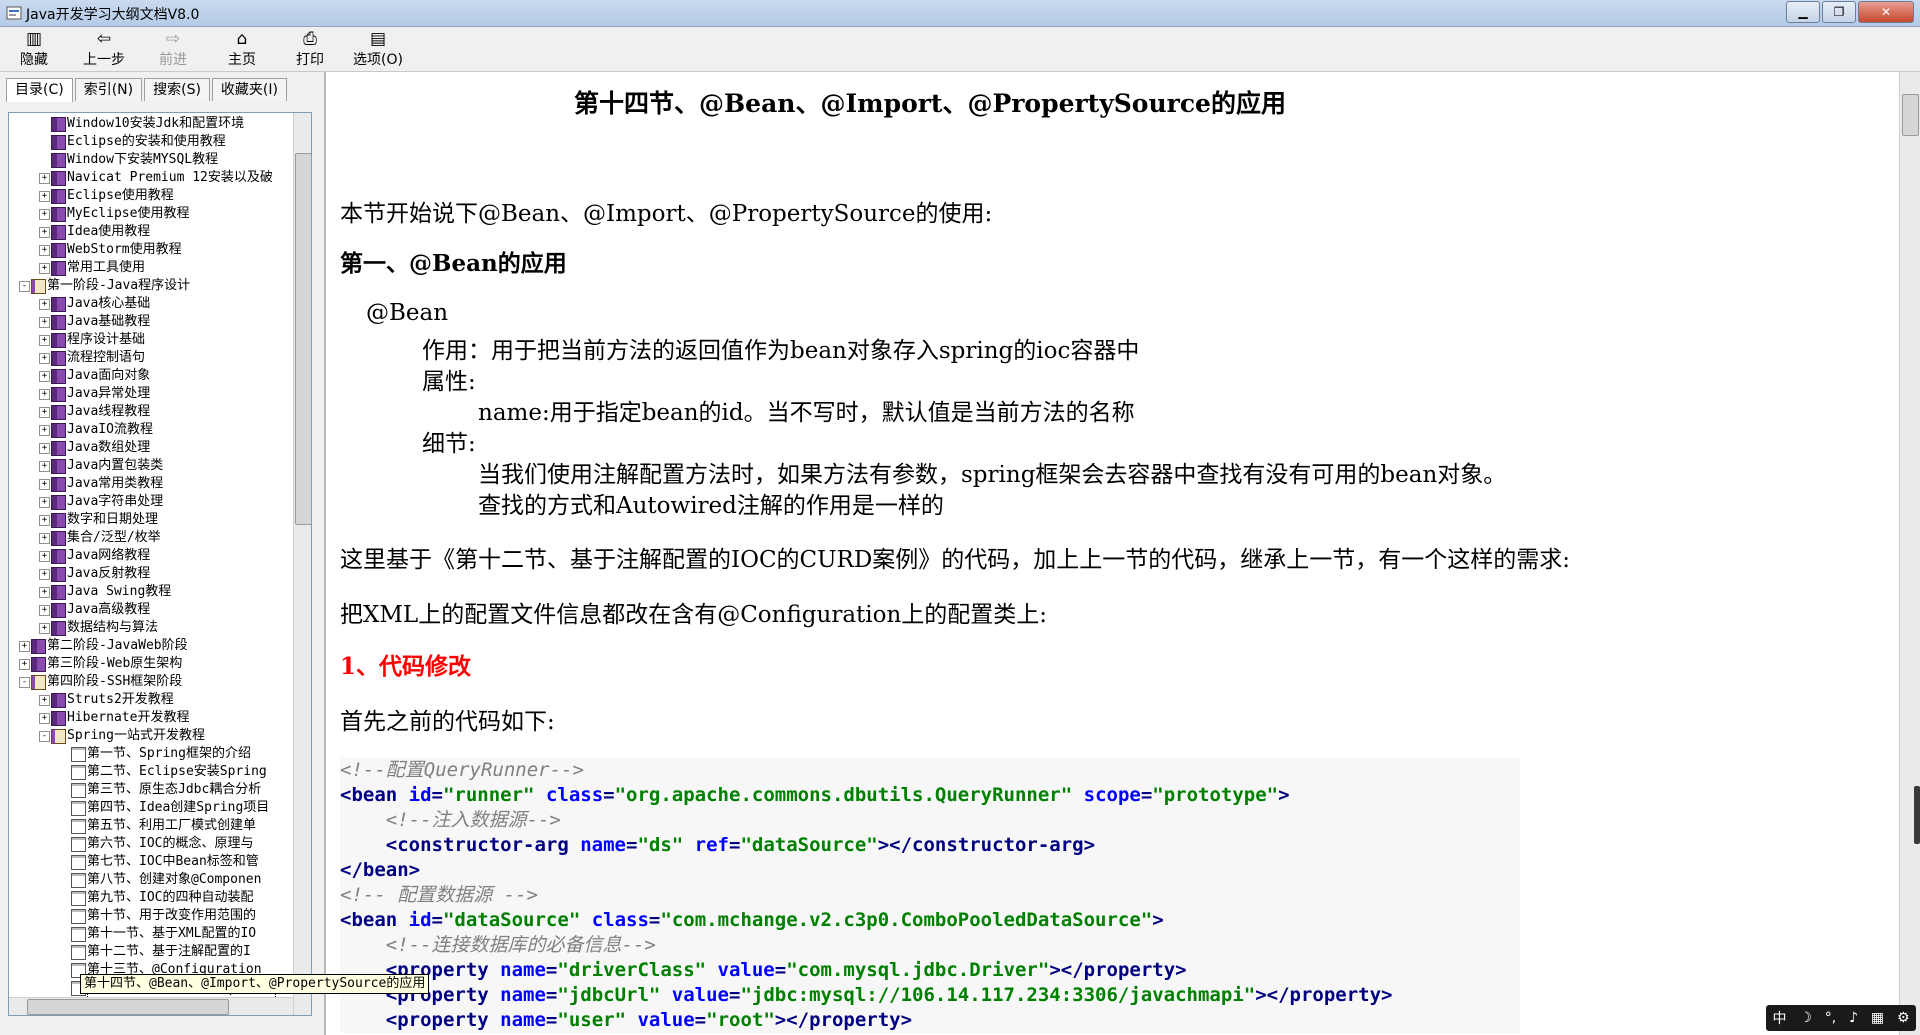 The width and height of the screenshot is (1920, 1035). What do you see at coordinates (150, 826) in the screenshot?
I see `tree-item: 第五节、利用工厂模式创建单` at bounding box center [150, 826].